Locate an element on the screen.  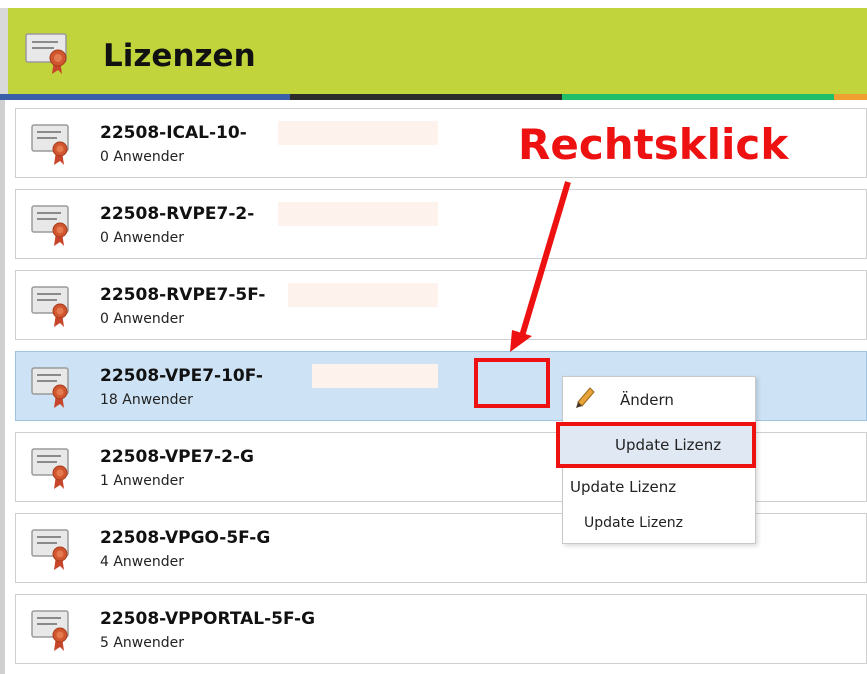
menu-item-edit: Ändern is located at coordinates (647, 400).